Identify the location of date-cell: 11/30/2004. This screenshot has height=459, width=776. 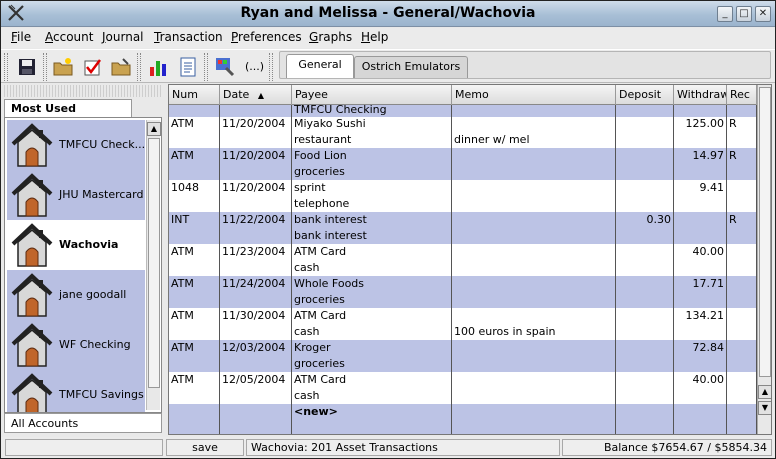
(255, 315).